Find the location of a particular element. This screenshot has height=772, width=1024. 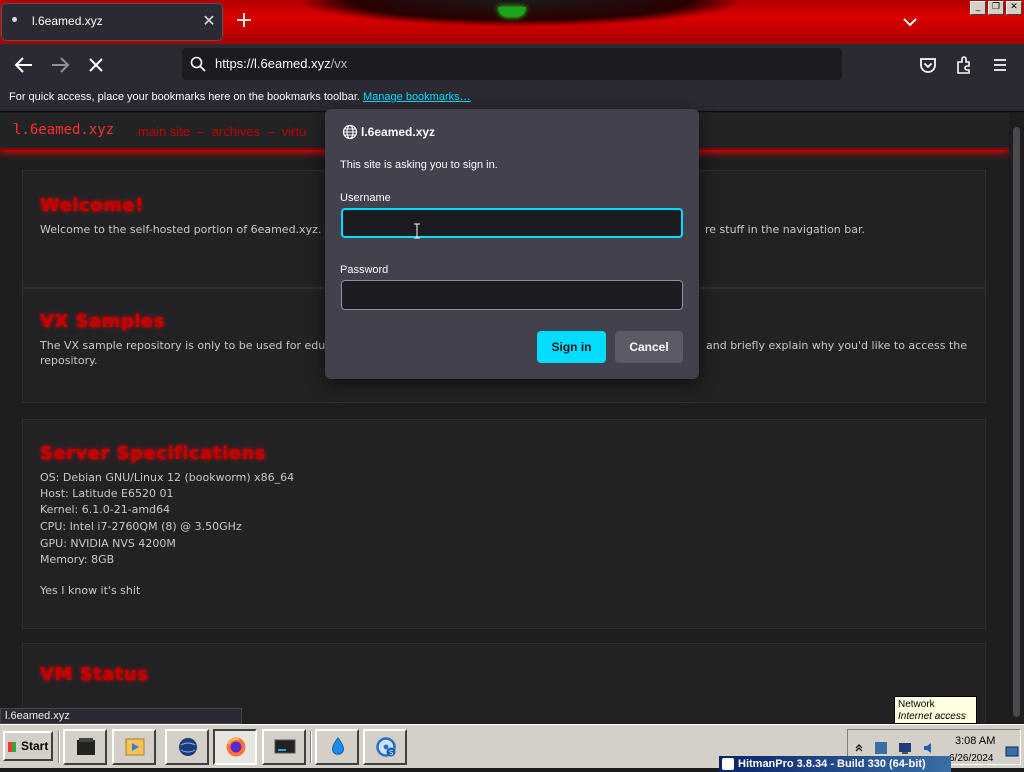

extensions-icon is located at coordinates (964, 65).